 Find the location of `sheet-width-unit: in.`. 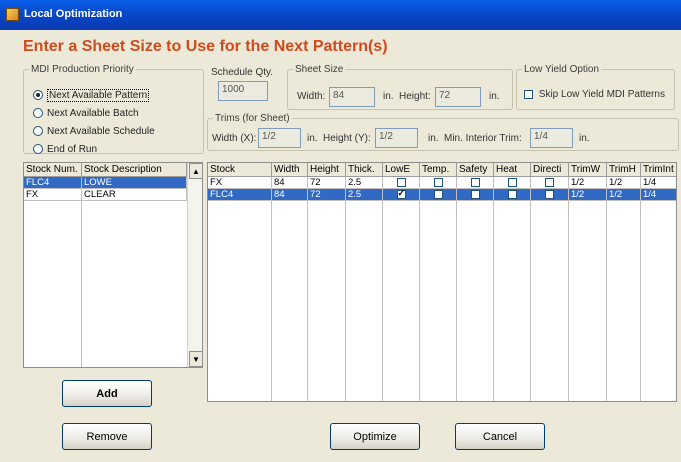

sheet-width-unit: in. is located at coordinates (388, 96).